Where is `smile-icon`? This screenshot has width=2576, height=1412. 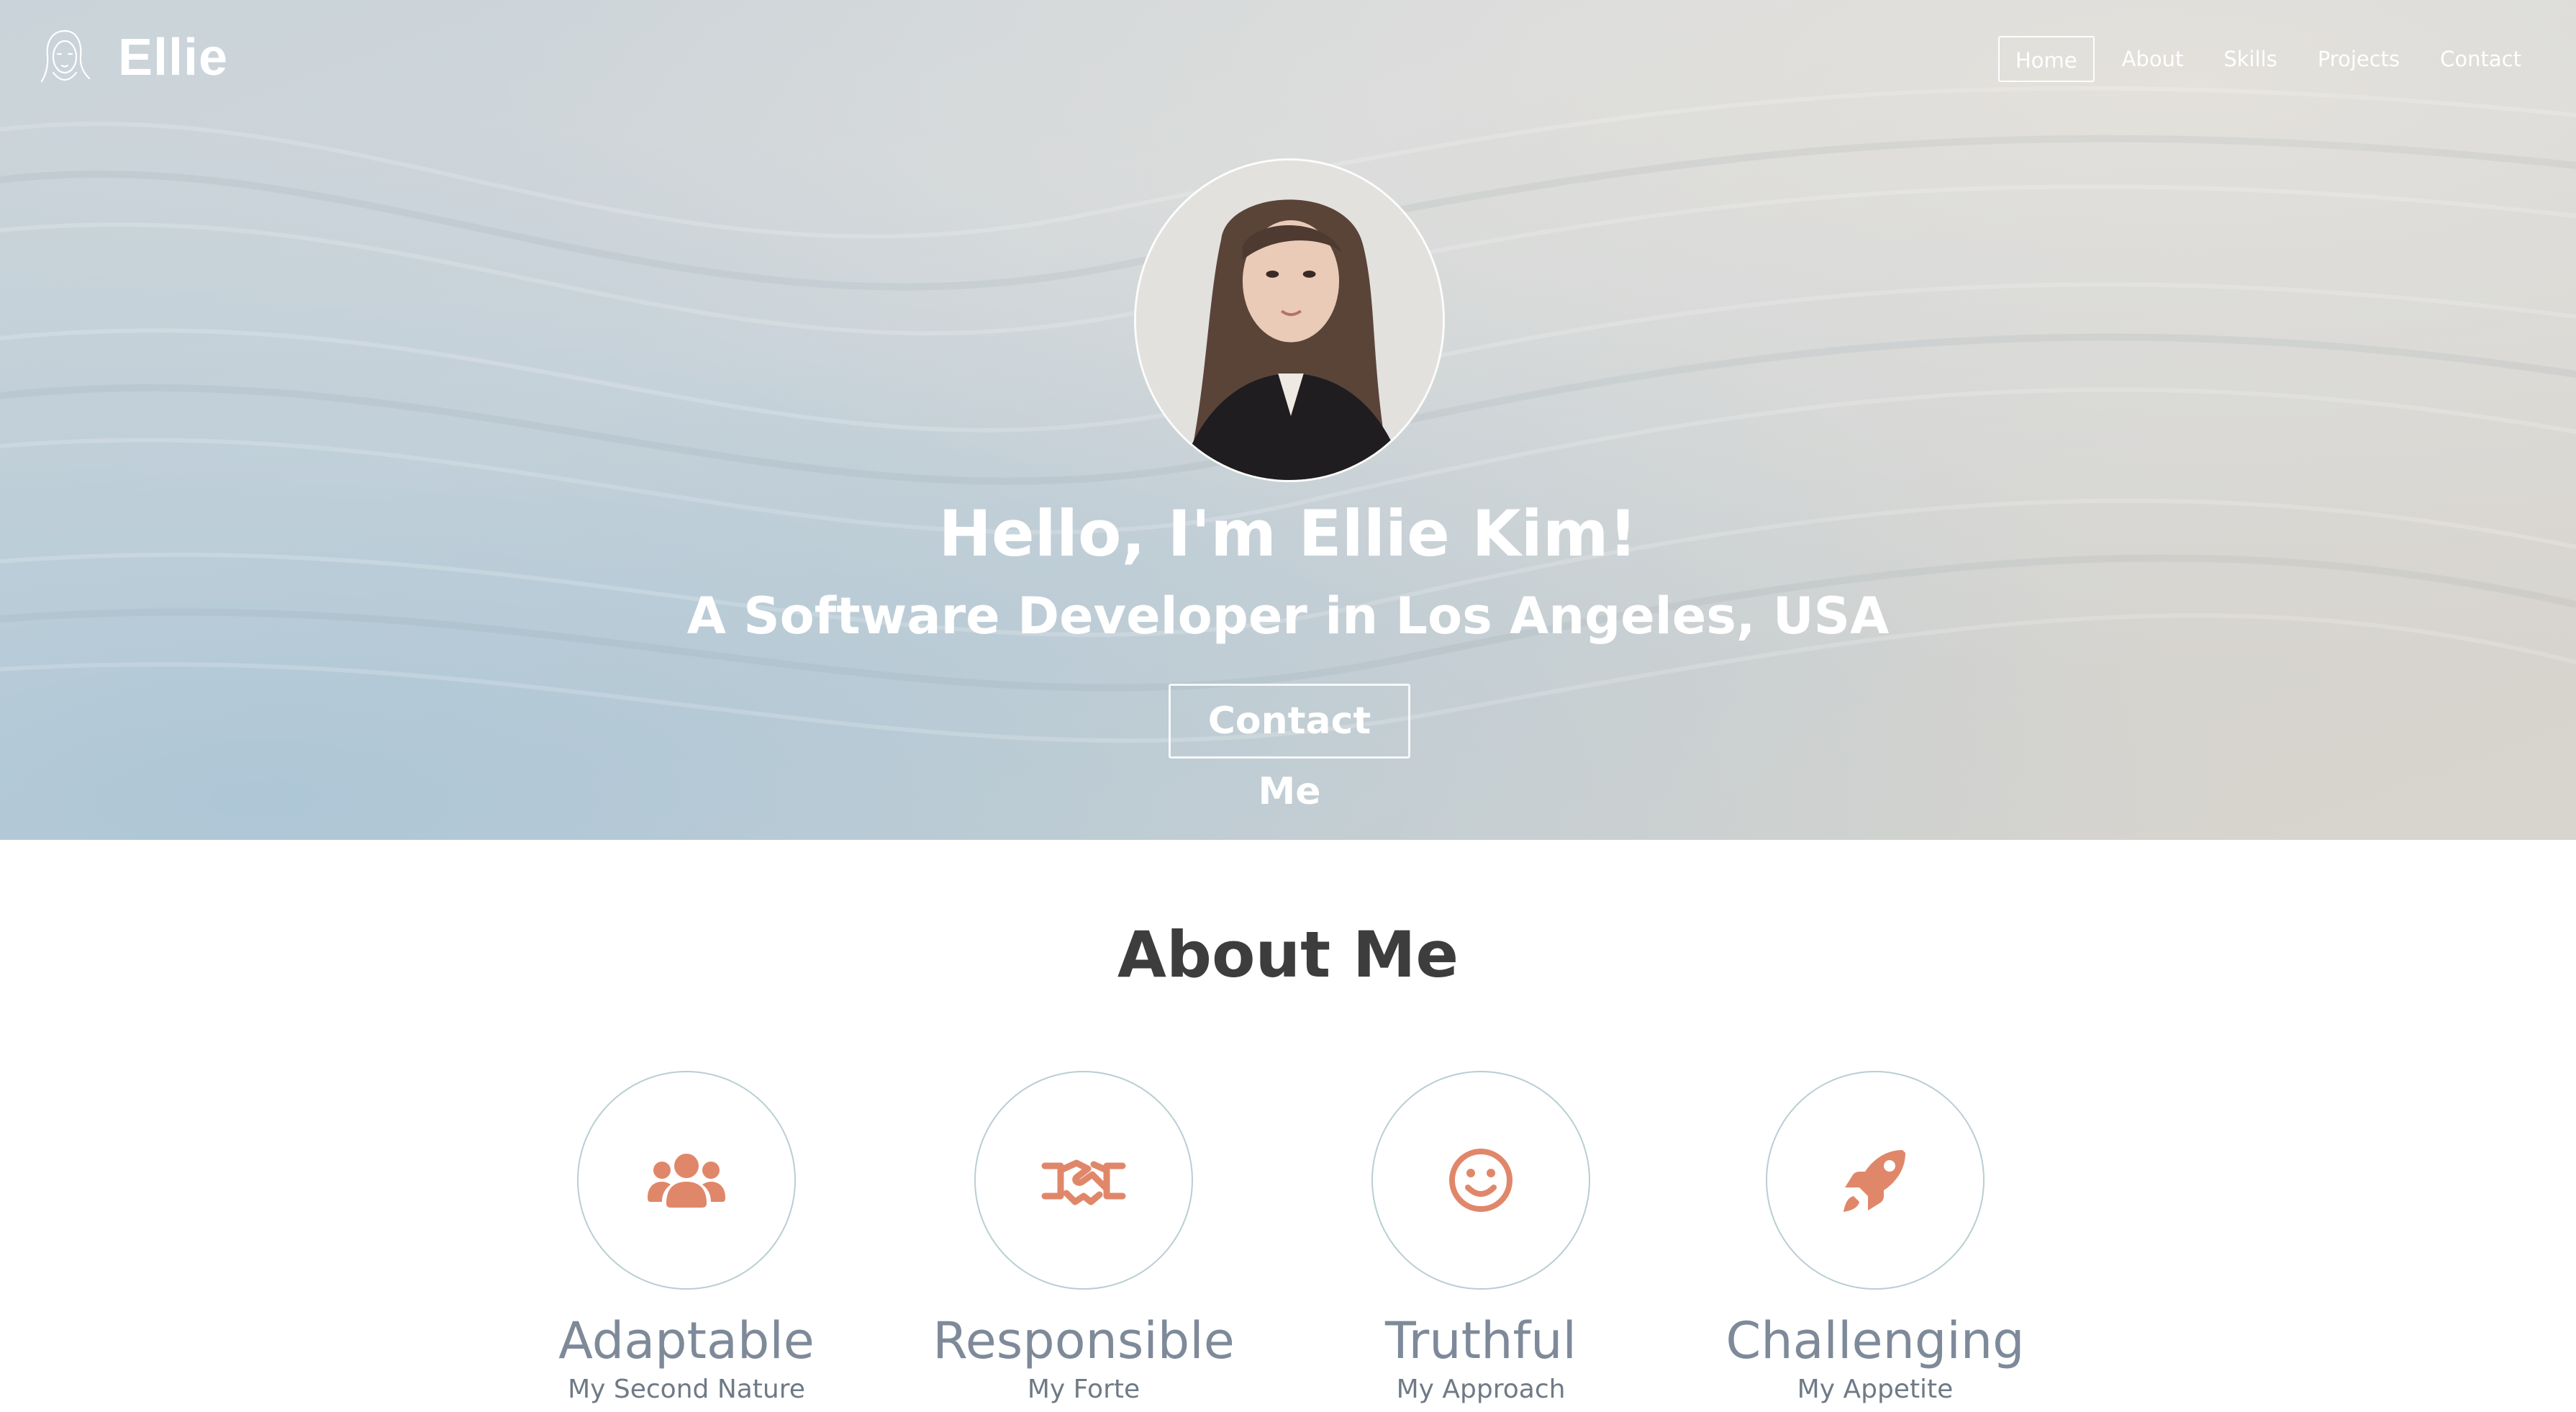
smile-icon is located at coordinates (1481, 1180).